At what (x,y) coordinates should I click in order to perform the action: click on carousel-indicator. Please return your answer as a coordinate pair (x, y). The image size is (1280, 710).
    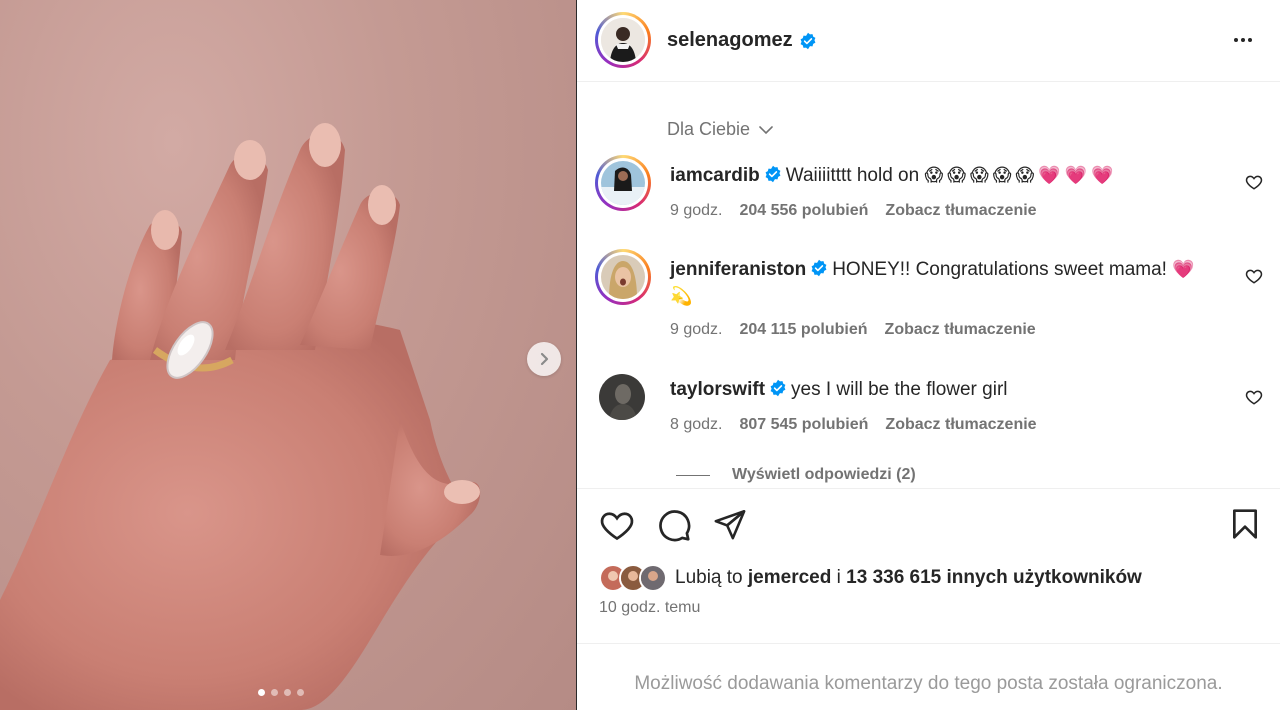
    Looking at the image, I should click on (281, 692).